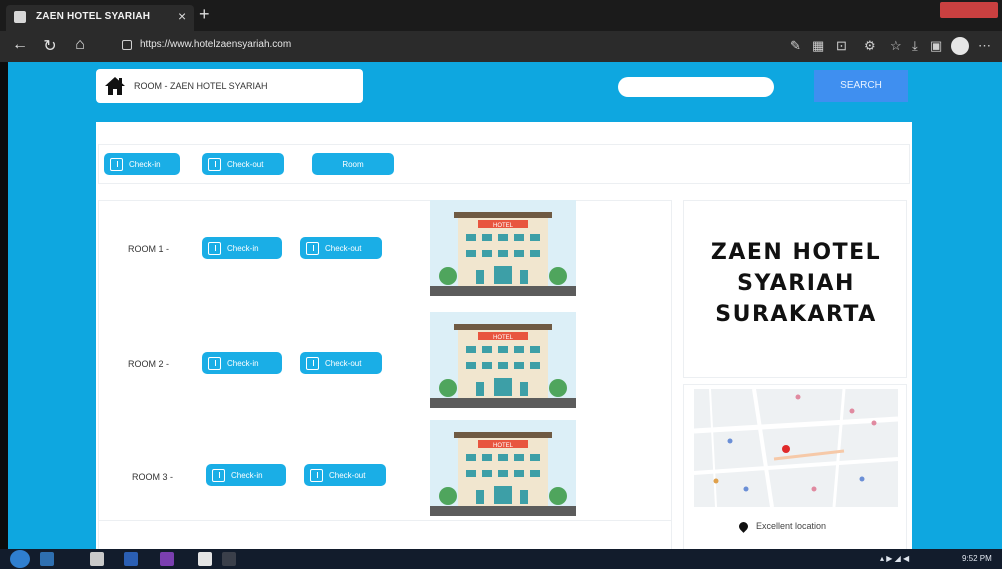 The height and width of the screenshot is (569, 1002). I want to click on notepad-icon, so click(205, 559).